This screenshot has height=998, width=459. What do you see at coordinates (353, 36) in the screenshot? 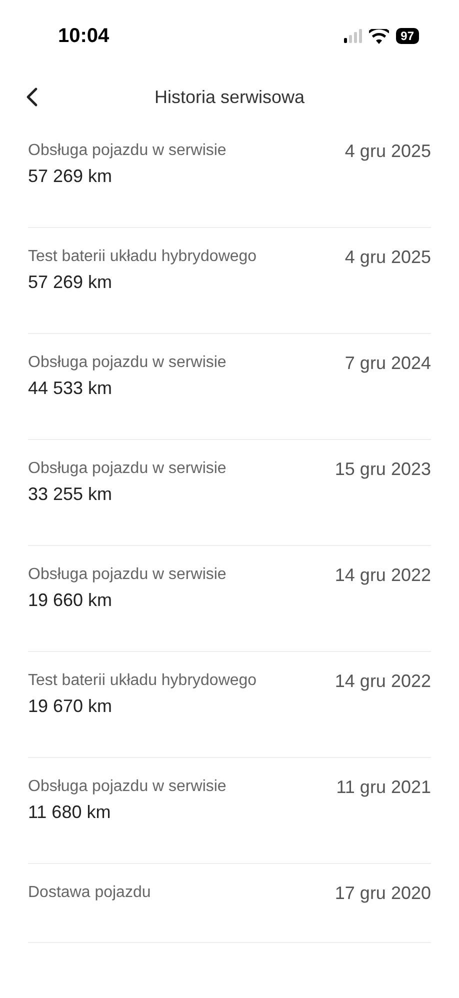
I see `signal-icon` at bounding box center [353, 36].